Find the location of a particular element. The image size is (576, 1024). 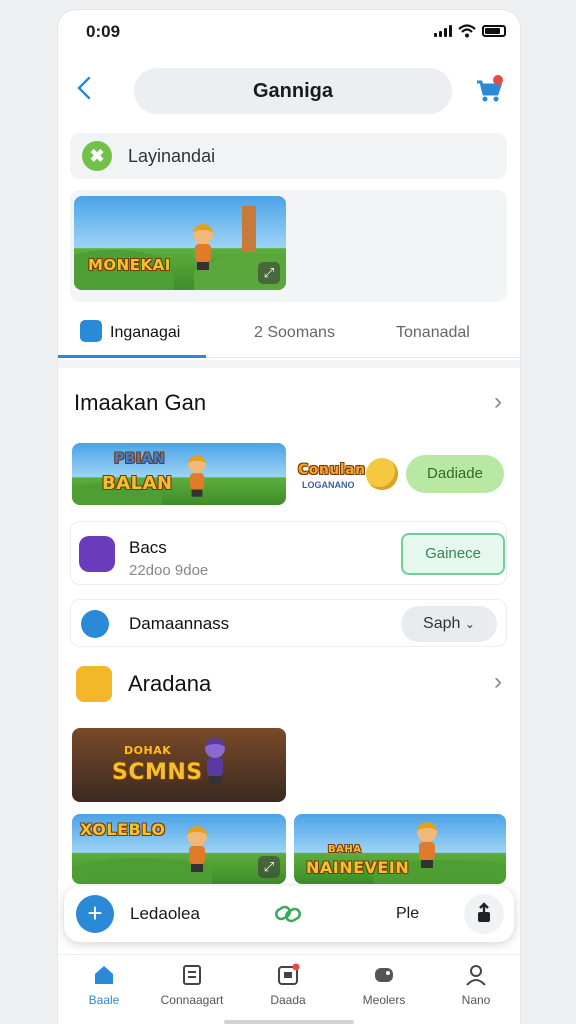

divider is located at coordinates (289, 364).